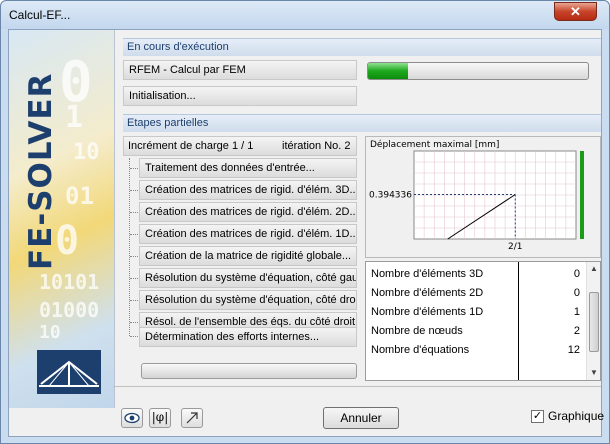  I want to click on eye-icon, so click(132, 418).